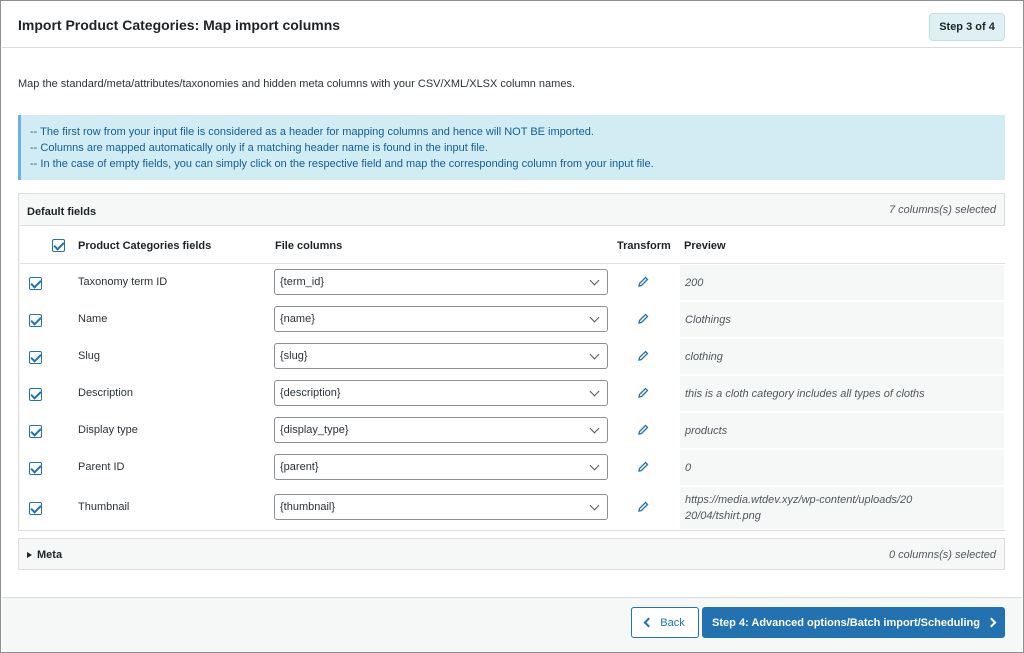 The image size is (1024, 653). Describe the element at coordinates (511, 554) in the screenshot. I see `meta-section: Meta 0 columns(s) selected` at that location.